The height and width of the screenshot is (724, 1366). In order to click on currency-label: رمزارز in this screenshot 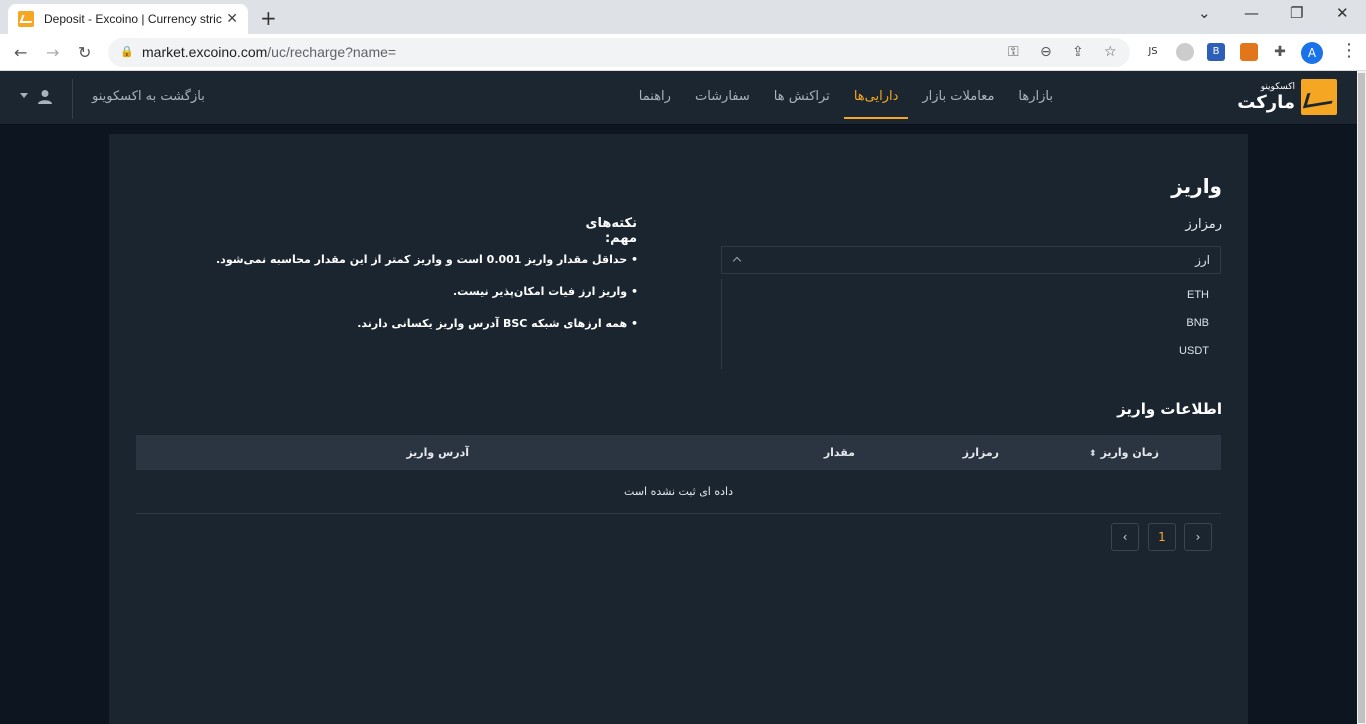, I will do `click(1203, 224)`.